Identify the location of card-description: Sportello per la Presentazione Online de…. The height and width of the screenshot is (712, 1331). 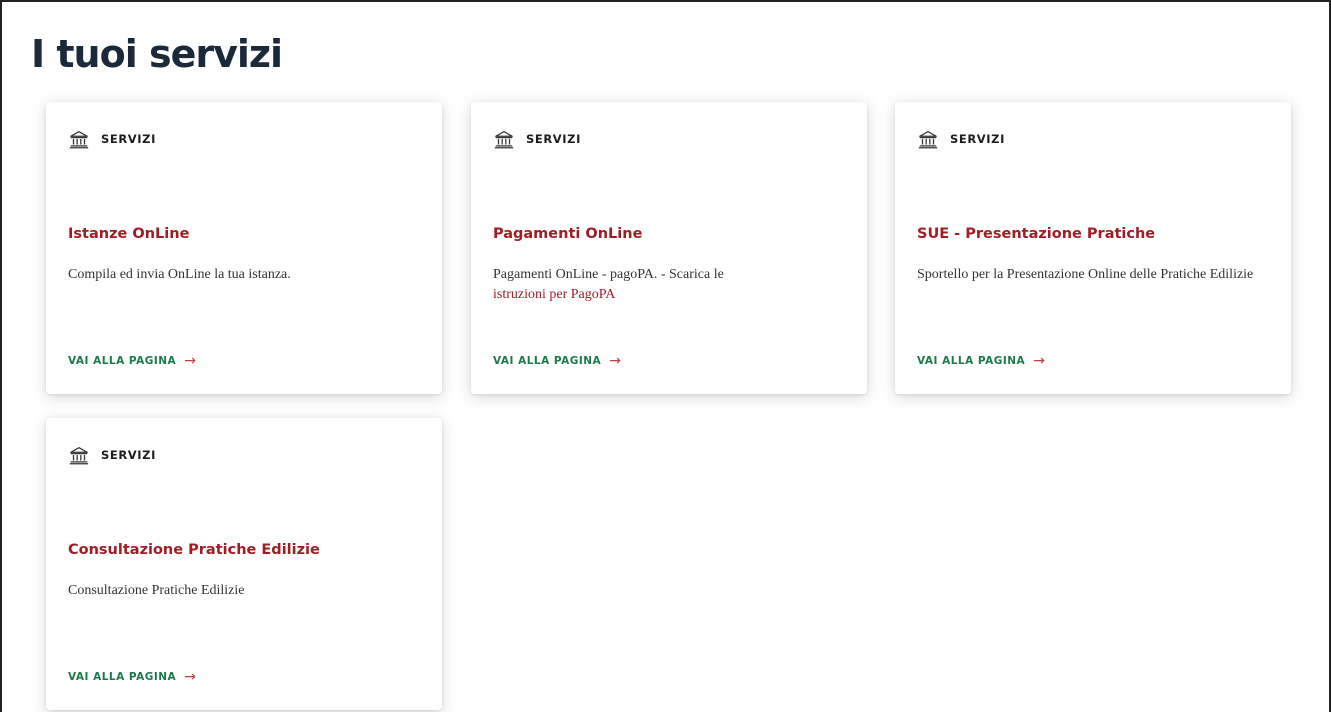
(1085, 274).